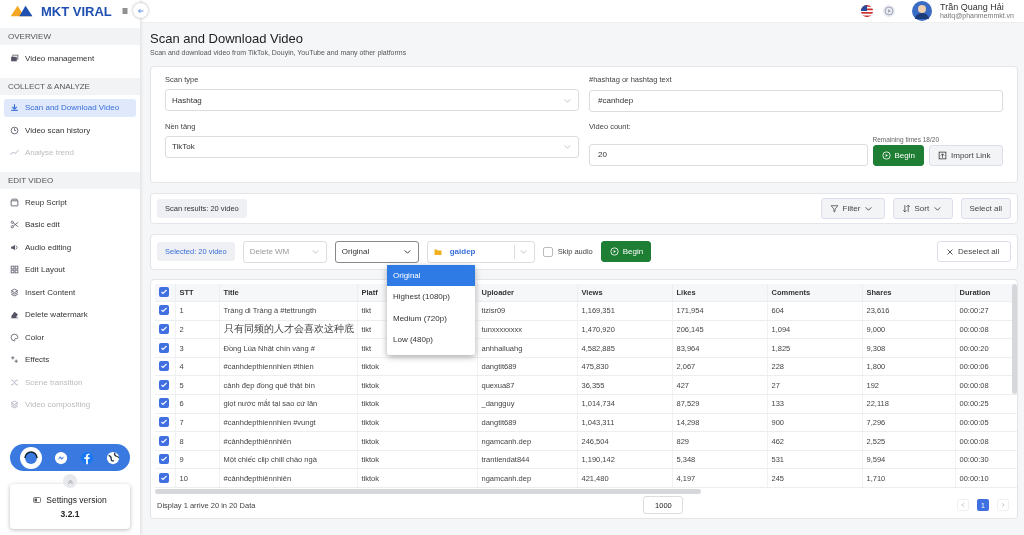  Describe the element at coordinates (70, 269) in the screenshot. I see `sidebar-item: Edit Layout` at that location.